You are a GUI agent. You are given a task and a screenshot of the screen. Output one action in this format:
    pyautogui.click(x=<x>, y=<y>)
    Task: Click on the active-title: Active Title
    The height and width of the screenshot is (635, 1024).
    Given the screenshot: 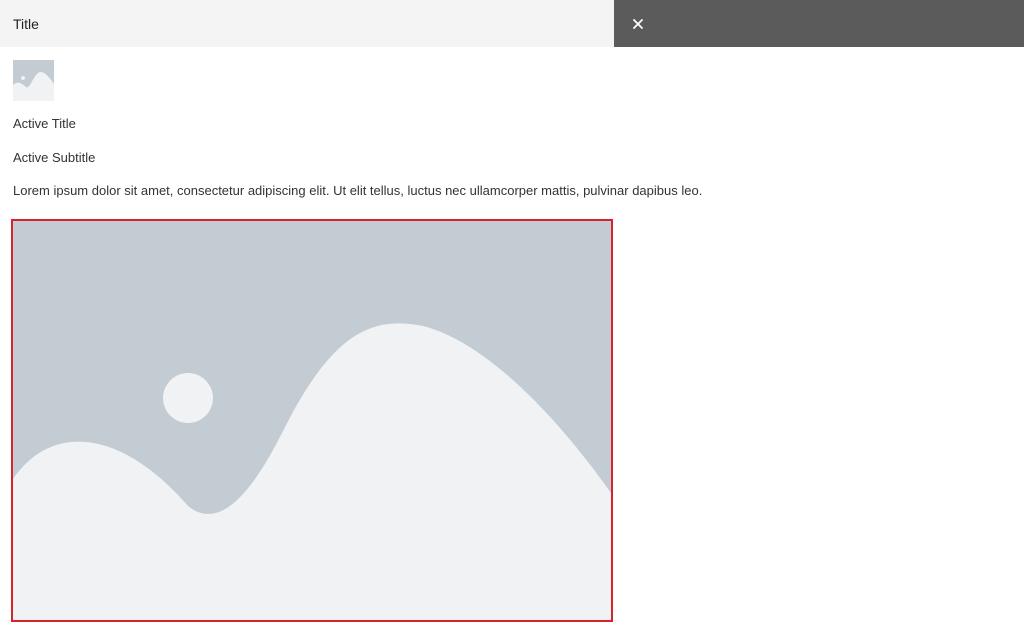 What is the action you would take?
    pyautogui.click(x=44, y=123)
    